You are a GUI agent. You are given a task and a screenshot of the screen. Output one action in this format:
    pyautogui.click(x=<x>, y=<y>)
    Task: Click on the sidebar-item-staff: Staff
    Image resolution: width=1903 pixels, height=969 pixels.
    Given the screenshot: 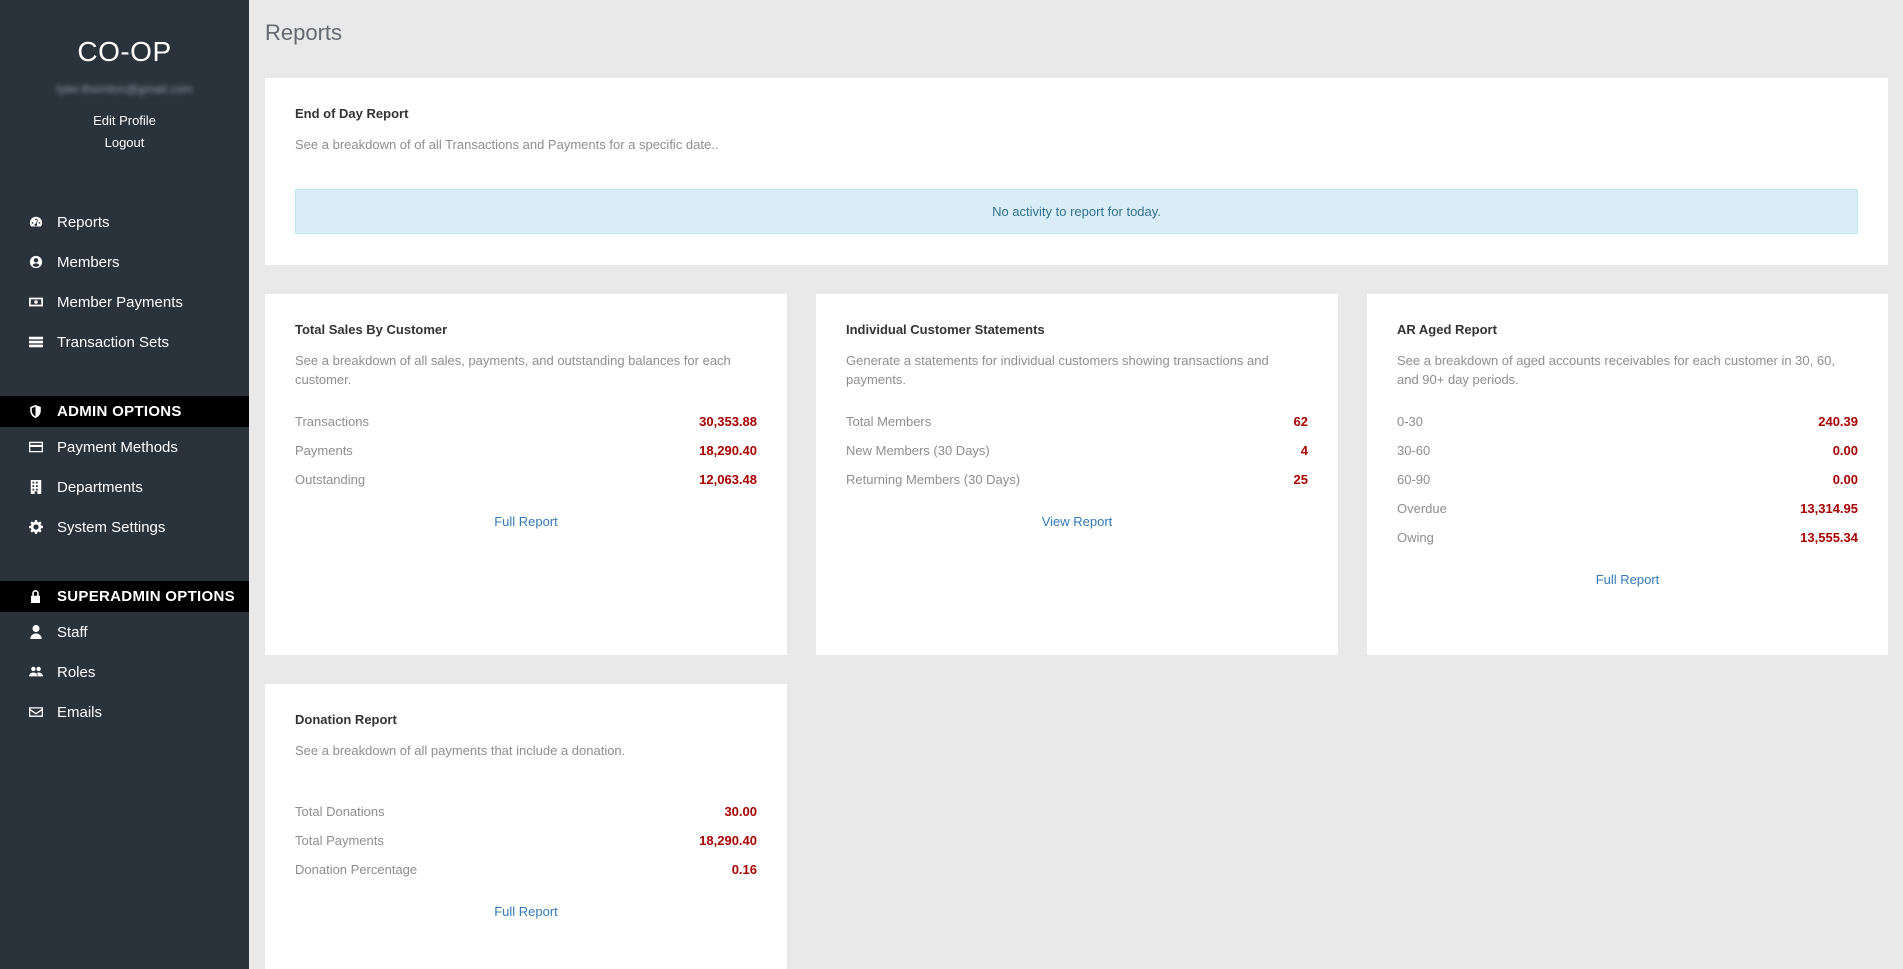 What is the action you would take?
    pyautogui.click(x=124, y=632)
    